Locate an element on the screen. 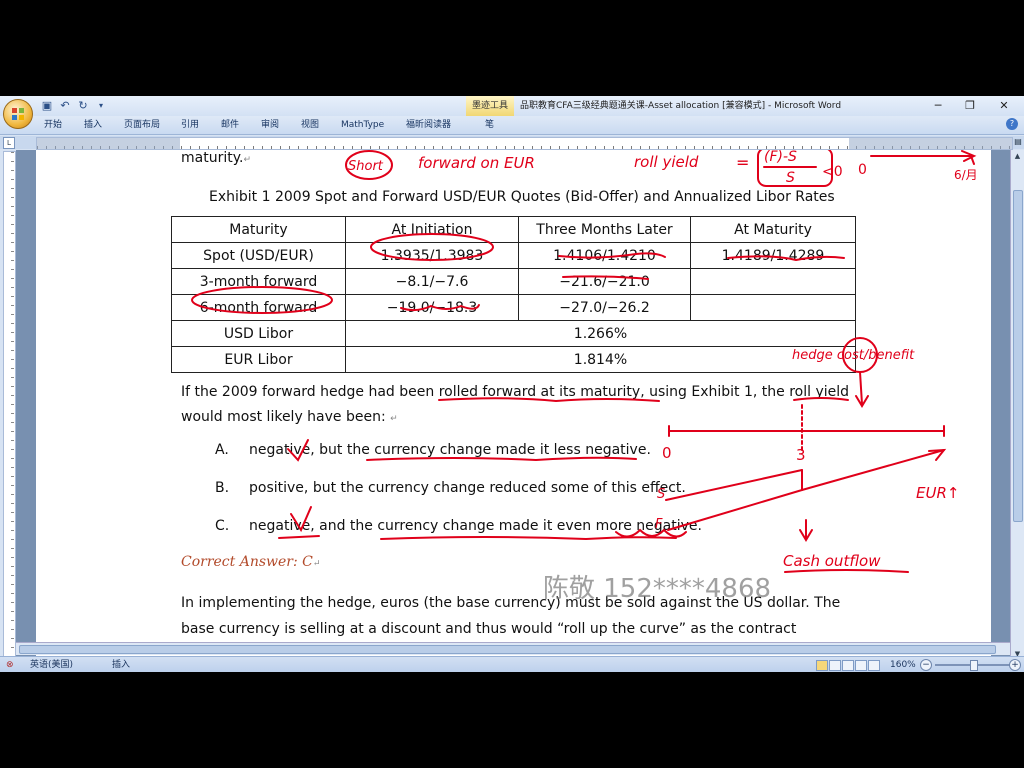 This screenshot has width=1024, height=768. squiggle-c is located at coordinates (651, 533).